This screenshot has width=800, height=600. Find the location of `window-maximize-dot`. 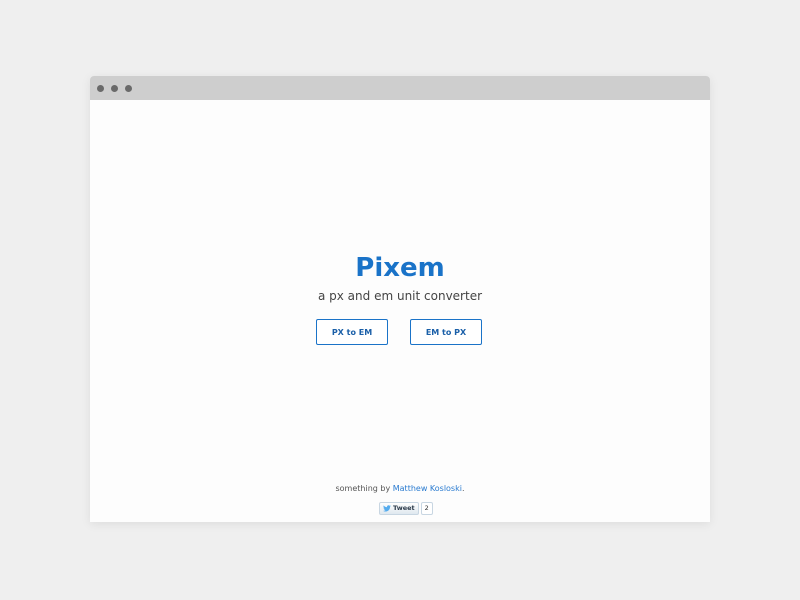

window-maximize-dot is located at coordinates (128, 88).